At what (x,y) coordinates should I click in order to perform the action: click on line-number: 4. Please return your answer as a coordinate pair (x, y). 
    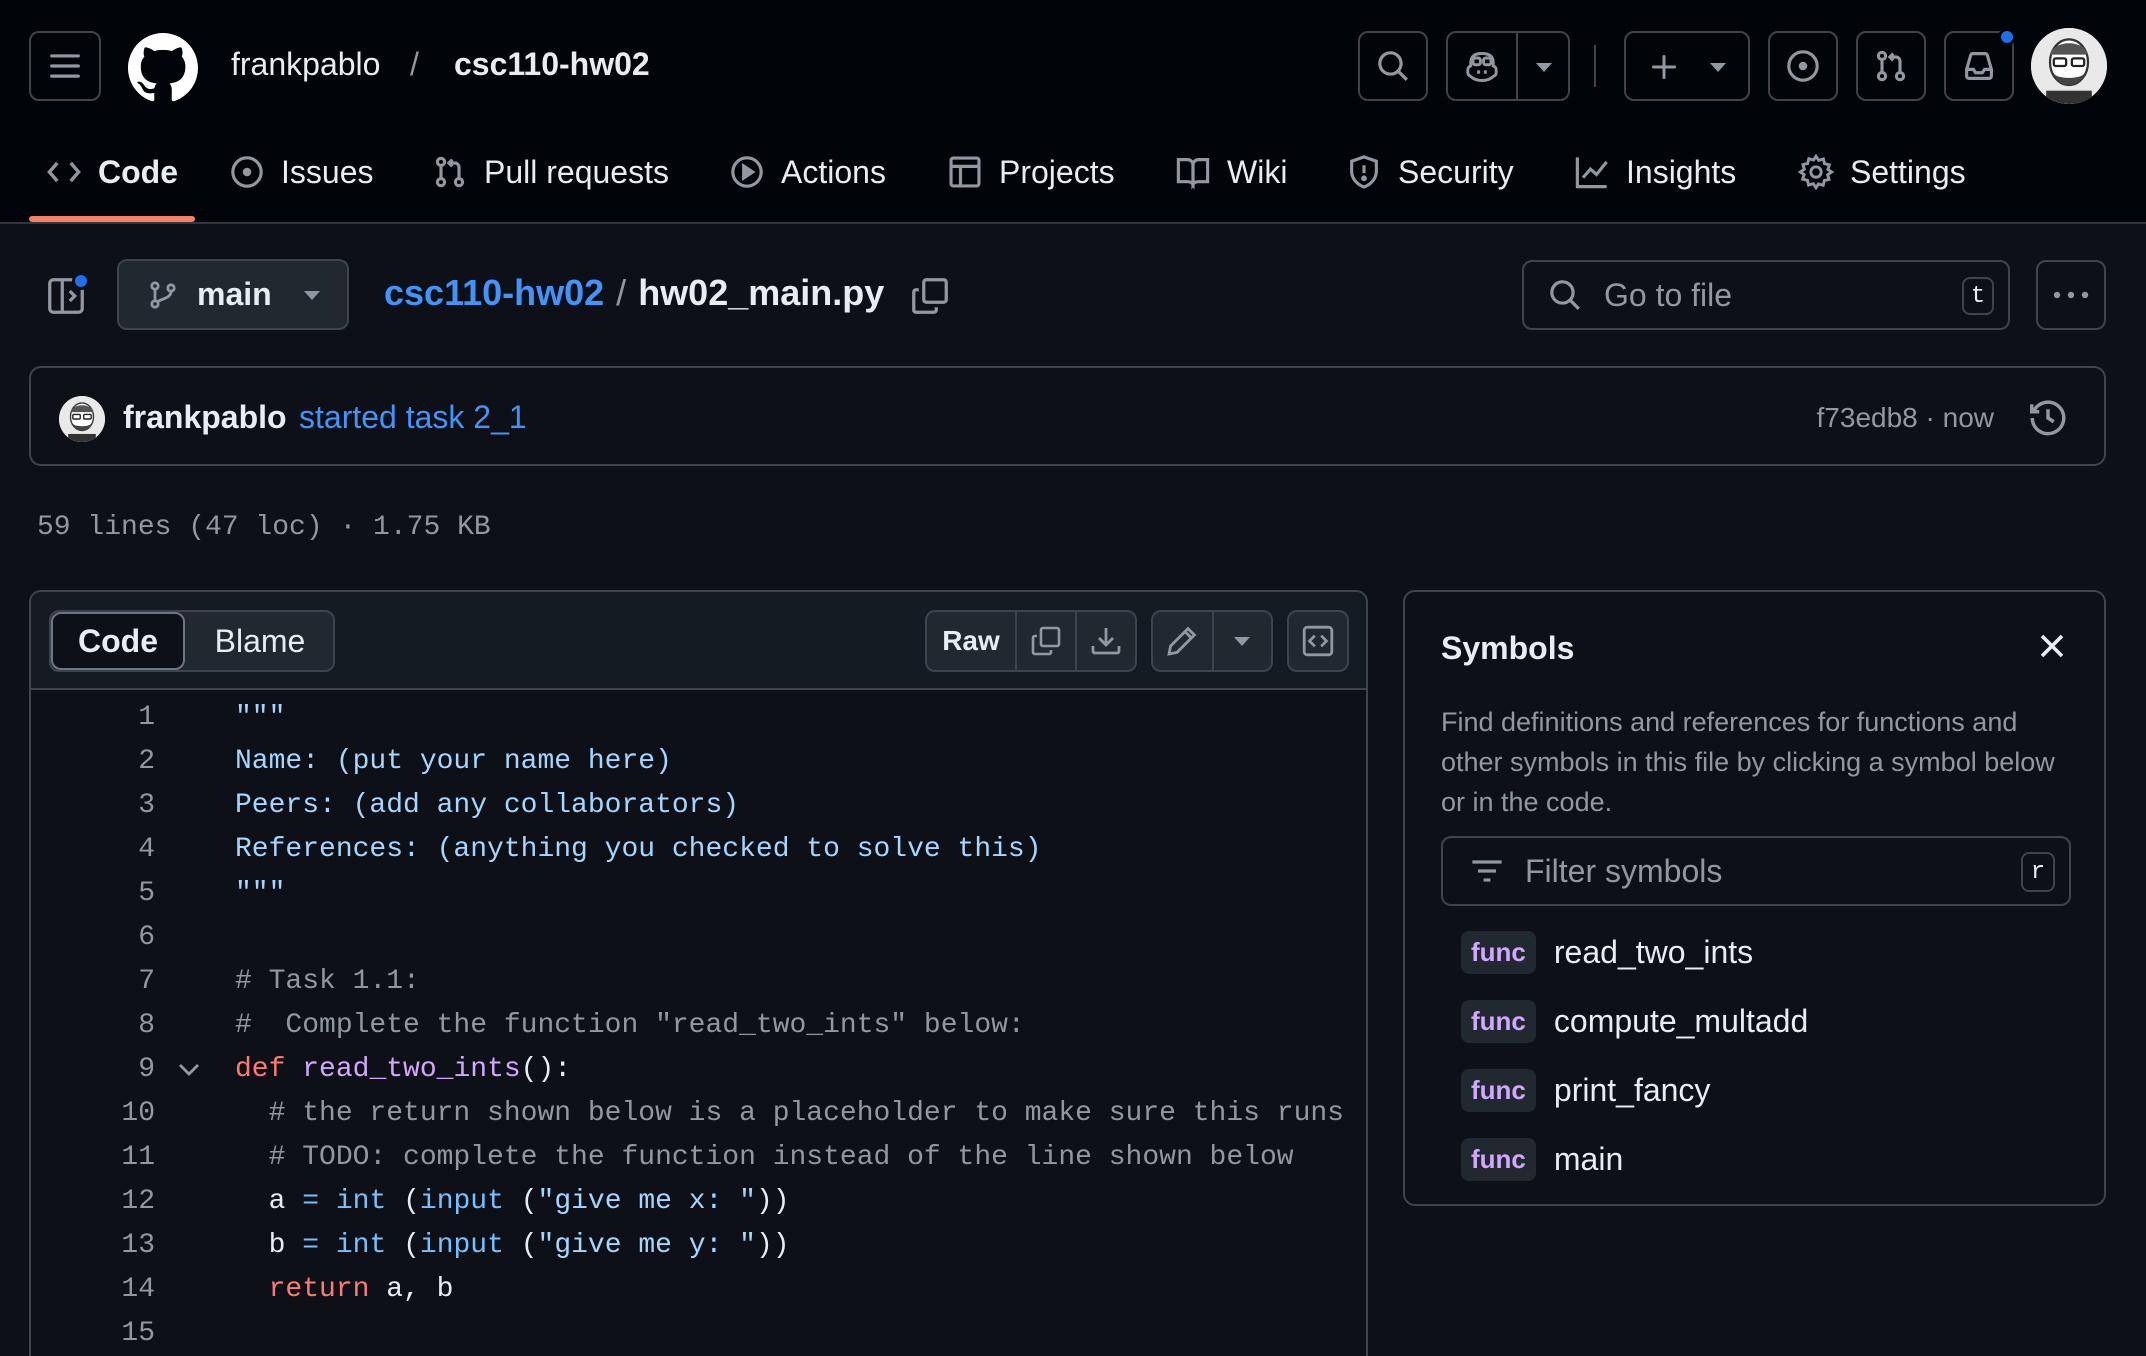
    Looking at the image, I should click on (93, 849).